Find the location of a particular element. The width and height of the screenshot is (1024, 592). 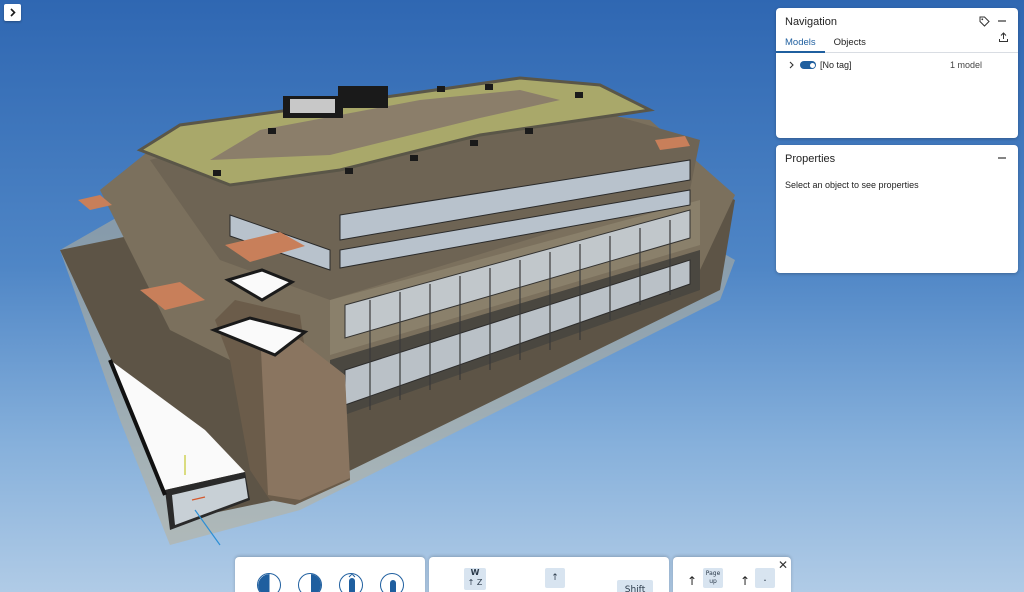

tree-label: [No tag] is located at coordinates (836, 65).